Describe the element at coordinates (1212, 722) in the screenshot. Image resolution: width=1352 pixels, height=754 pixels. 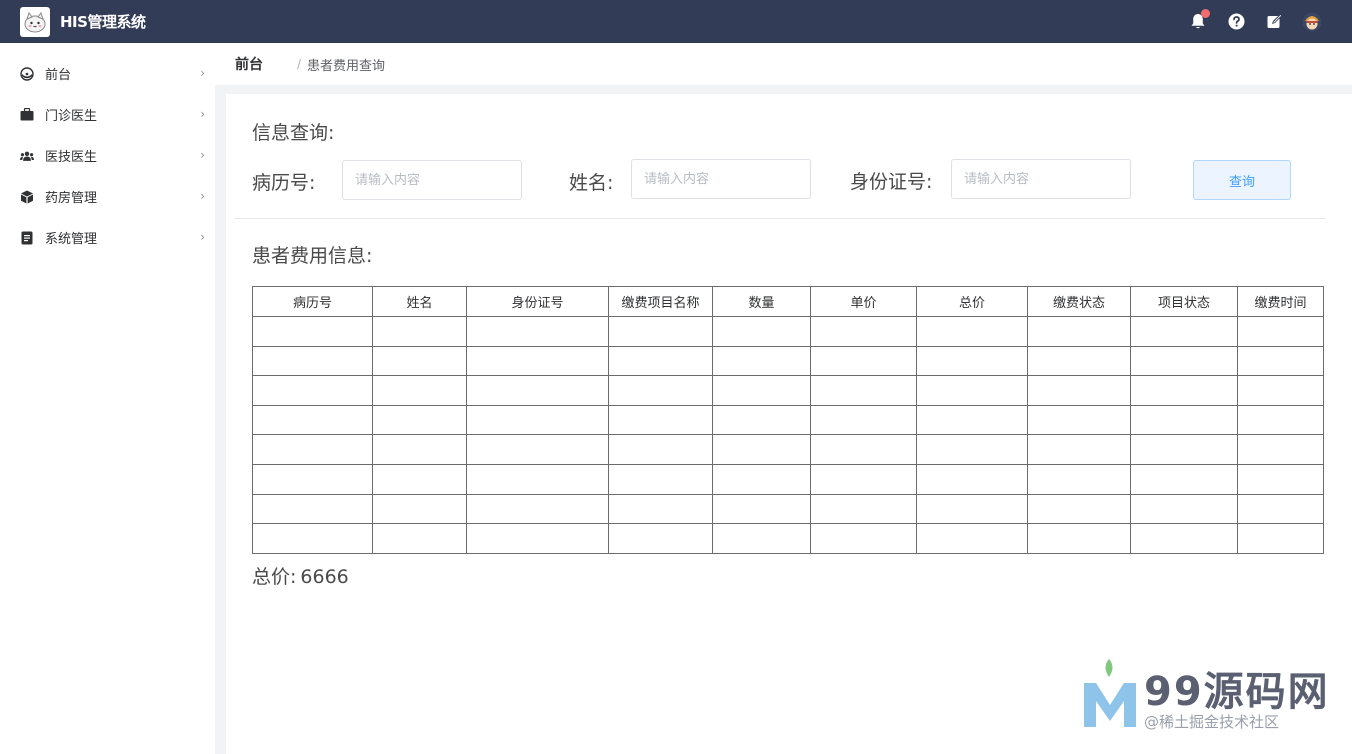
I see `watermark-sub: @稀土掘金技术社区` at that location.